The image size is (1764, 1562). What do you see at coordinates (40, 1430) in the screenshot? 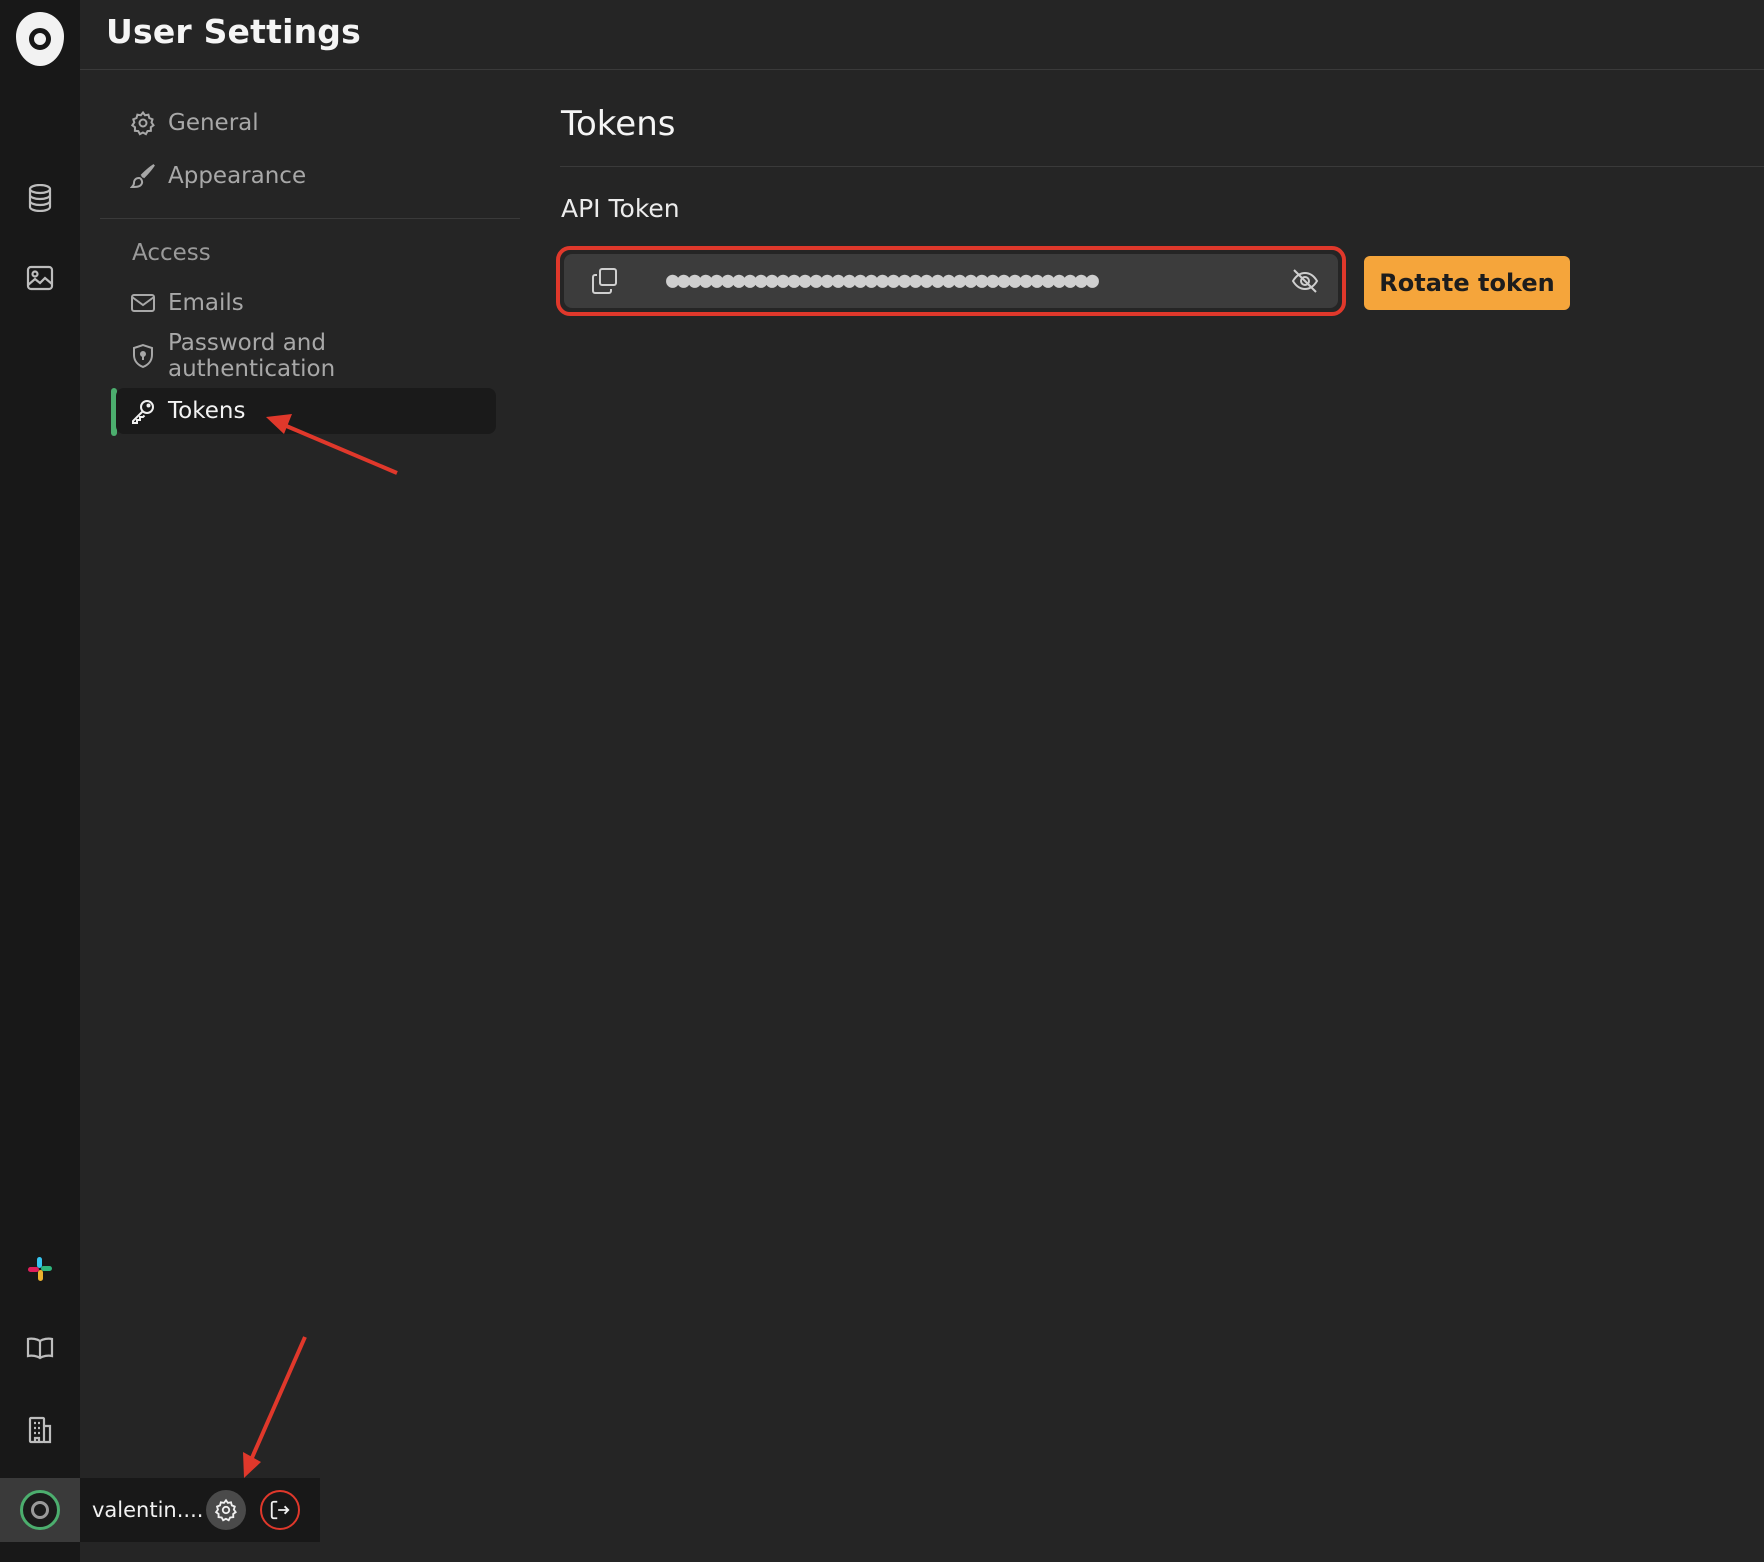
I see `building-icon` at bounding box center [40, 1430].